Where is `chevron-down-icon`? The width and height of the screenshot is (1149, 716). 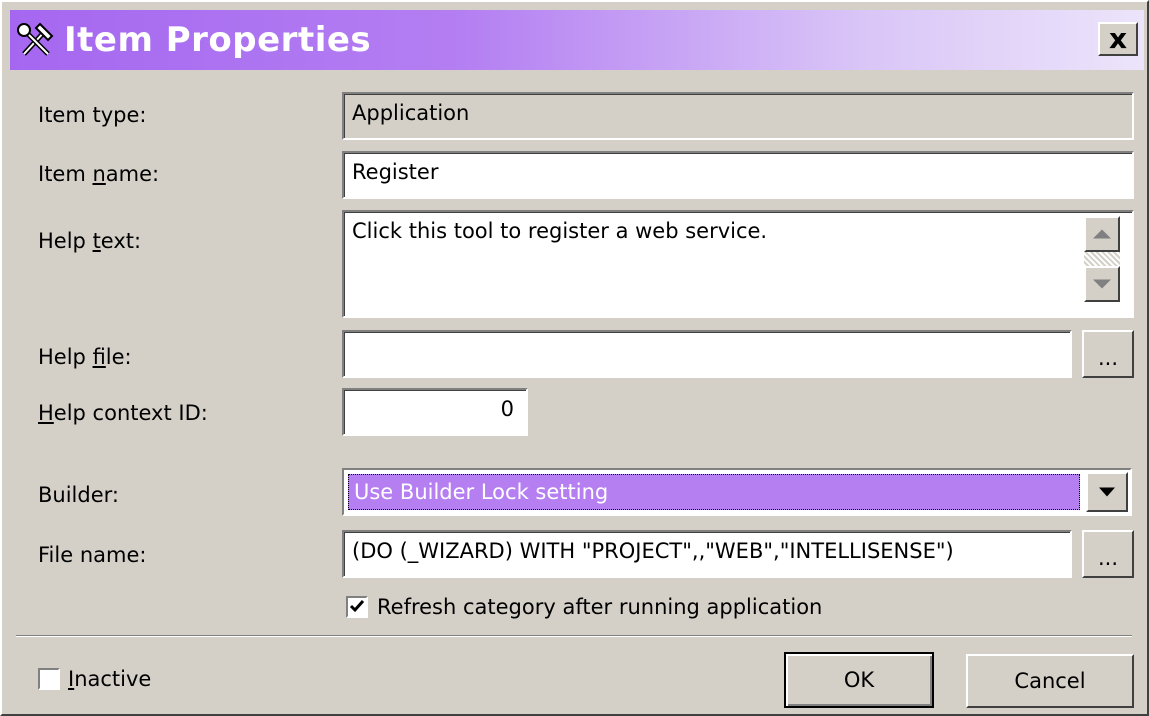
chevron-down-icon is located at coordinates (1107, 492).